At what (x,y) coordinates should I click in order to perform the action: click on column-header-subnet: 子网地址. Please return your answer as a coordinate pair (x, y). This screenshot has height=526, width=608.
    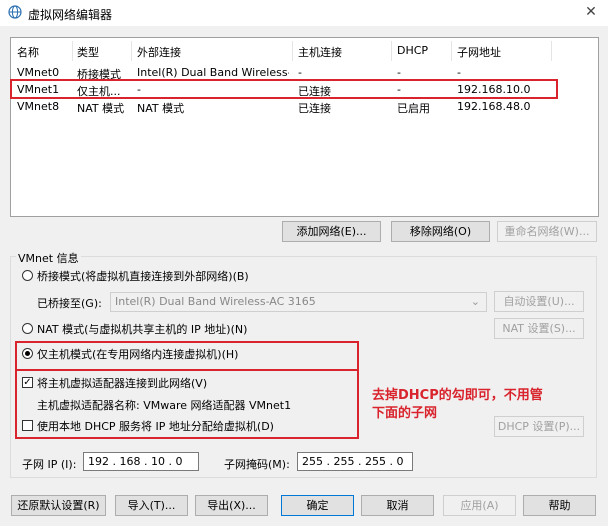
    Looking at the image, I should click on (479, 52).